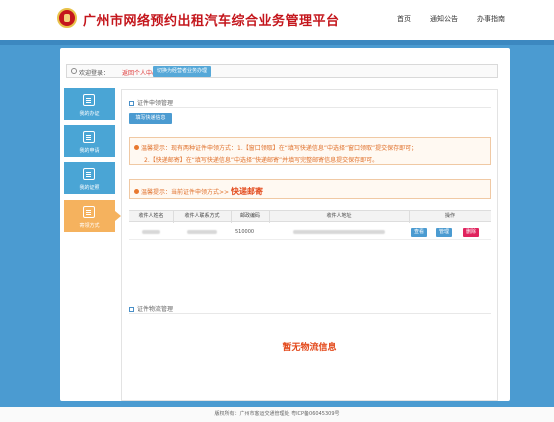 The image size is (554, 422). I want to click on top-nav: 首页 通知公告 办事指南, so click(451, 19).